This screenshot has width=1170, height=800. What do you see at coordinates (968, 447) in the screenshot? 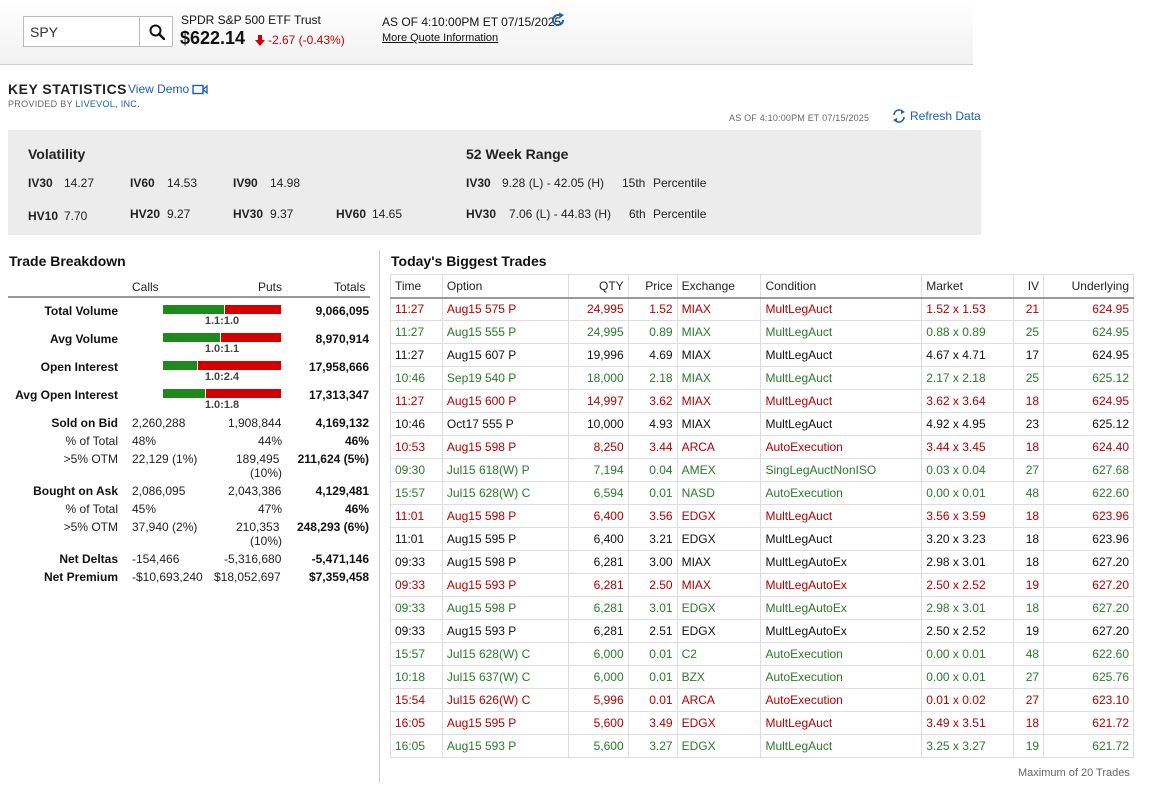
I see `cell-market: 3.44 x 3.45` at bounding box center [968, 447].